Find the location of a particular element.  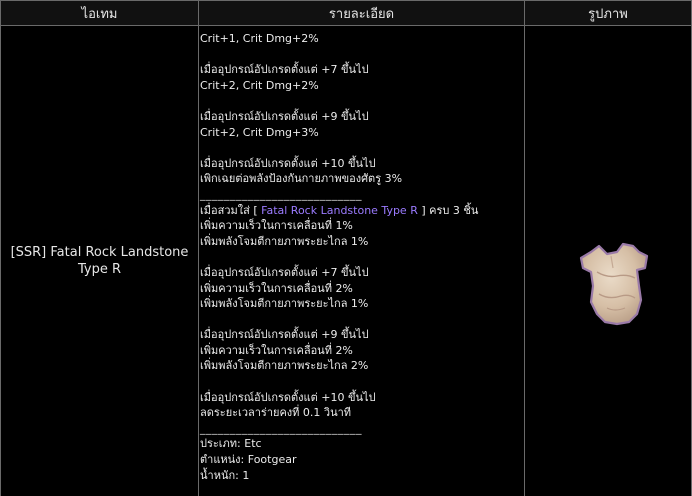

item-type: ประเภท: Etc is located at coordinates (231, 444).